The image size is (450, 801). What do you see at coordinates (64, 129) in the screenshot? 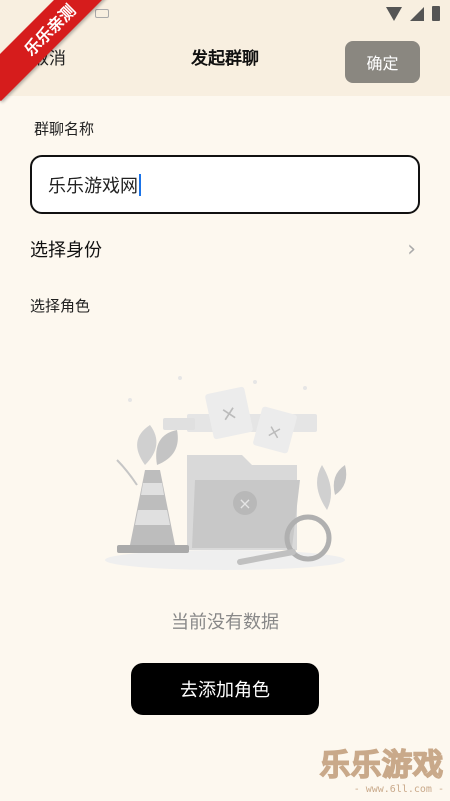
I see `group-name-label: 群聊名称` at bounding box center [64, 129].